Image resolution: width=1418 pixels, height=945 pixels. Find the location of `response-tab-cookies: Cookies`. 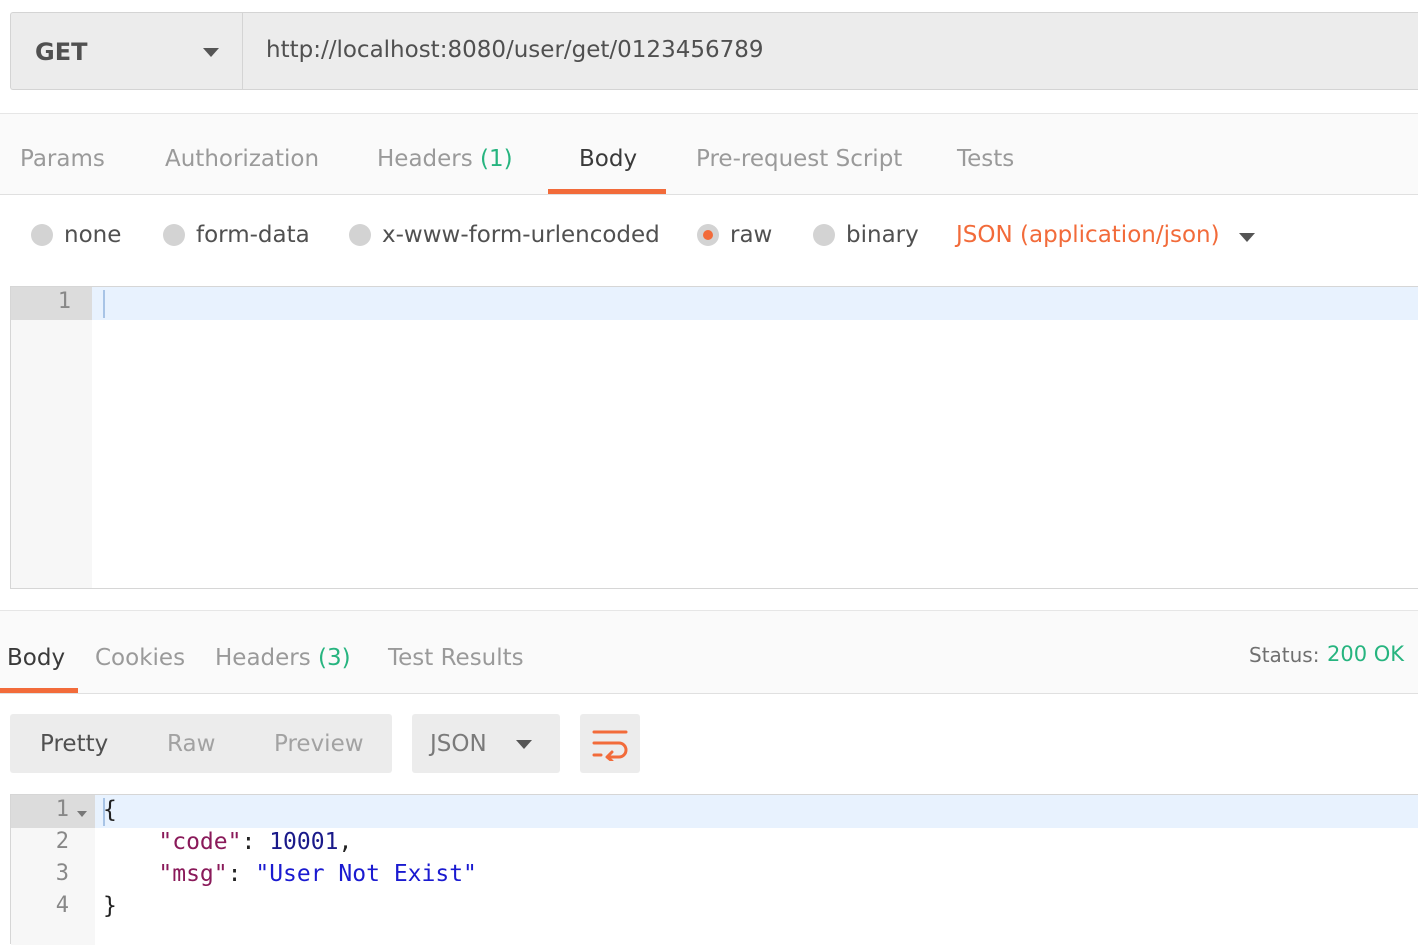

response-tab-cookies: Cookies is located at coordinates (140, 658).